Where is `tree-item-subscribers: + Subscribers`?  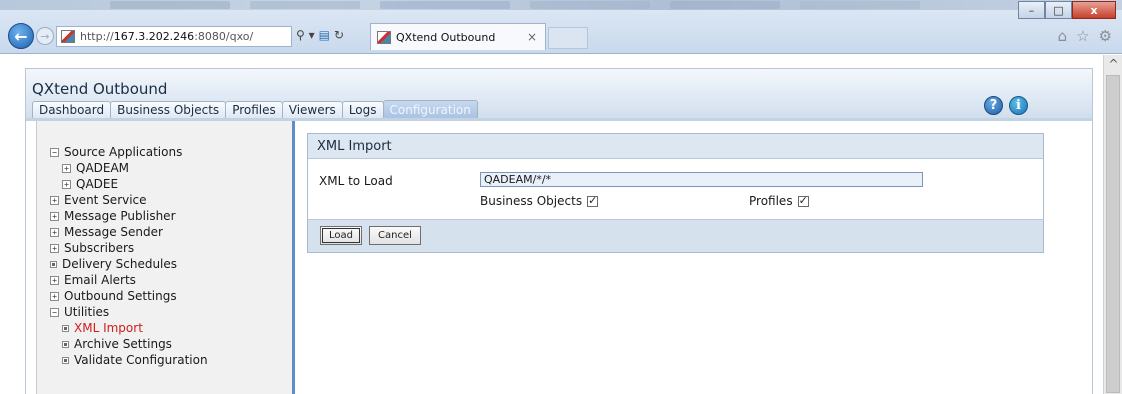 tree-item-subscribers: + Subscribers is located at coordinates (129, 248).